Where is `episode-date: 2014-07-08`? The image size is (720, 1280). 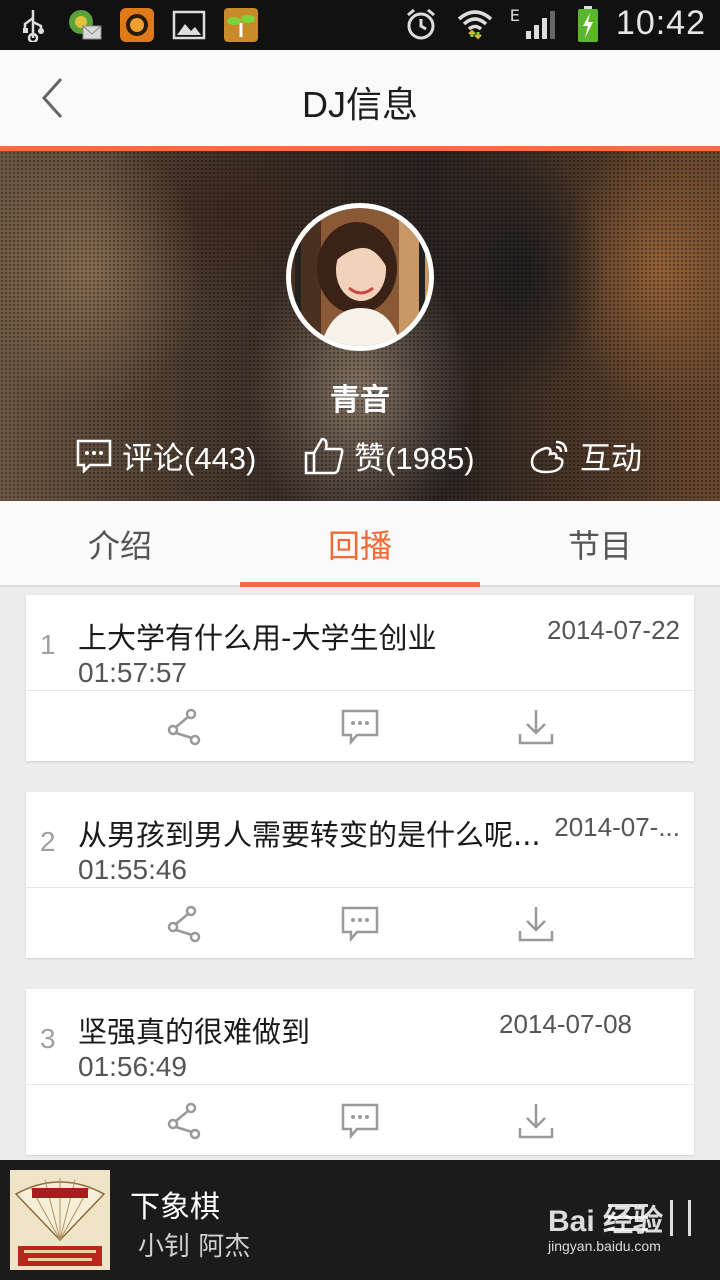 episode-date: 2014-07-08 is located at coordinates (565, 1024).